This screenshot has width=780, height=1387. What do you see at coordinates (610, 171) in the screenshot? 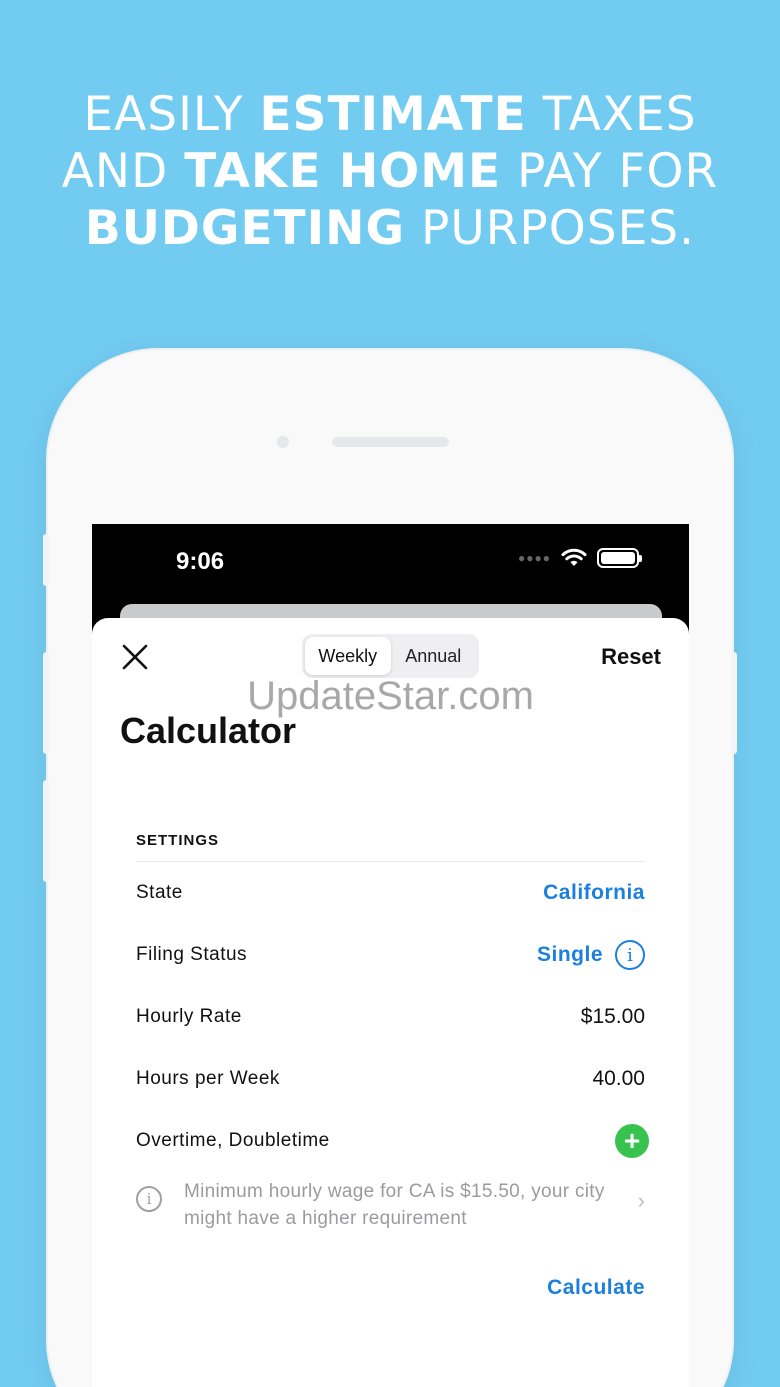
I see `headline-text: PAY FOR` at bounding box center [610, 171].